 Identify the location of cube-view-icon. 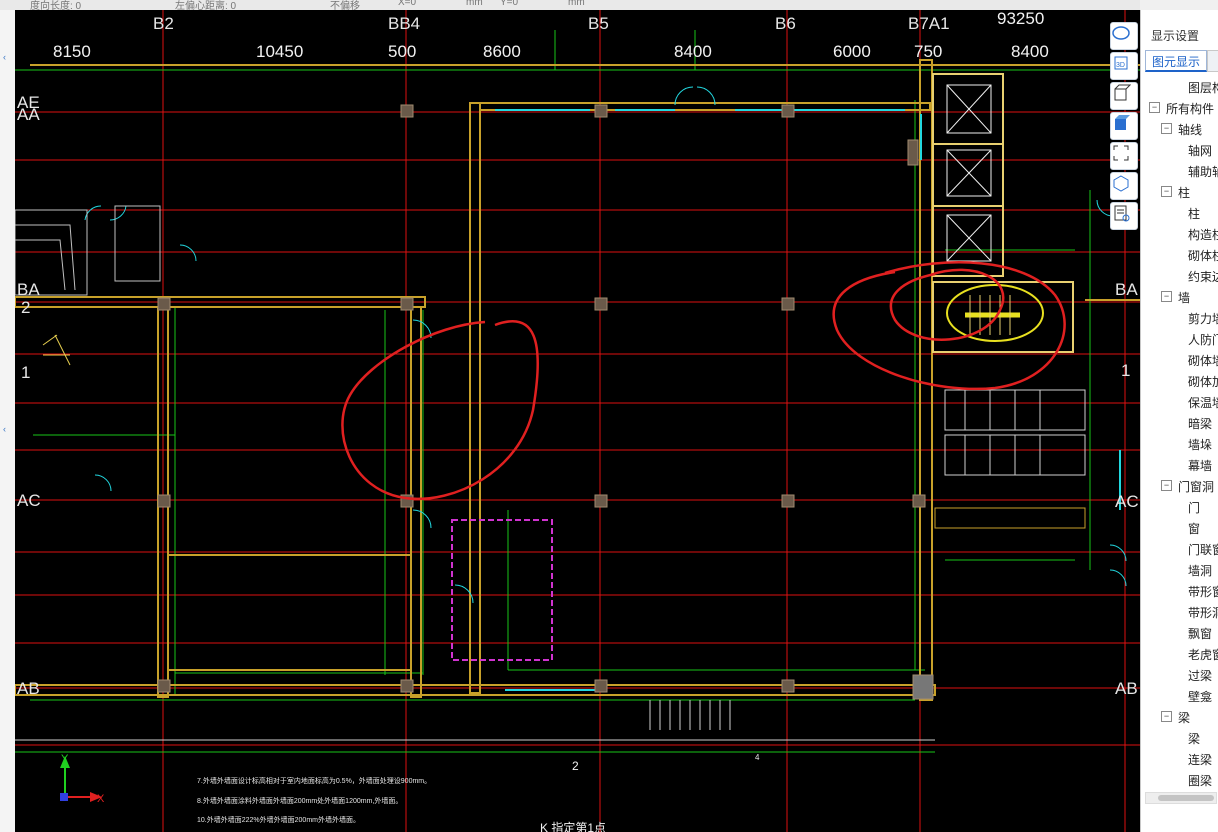
(1124, 126).